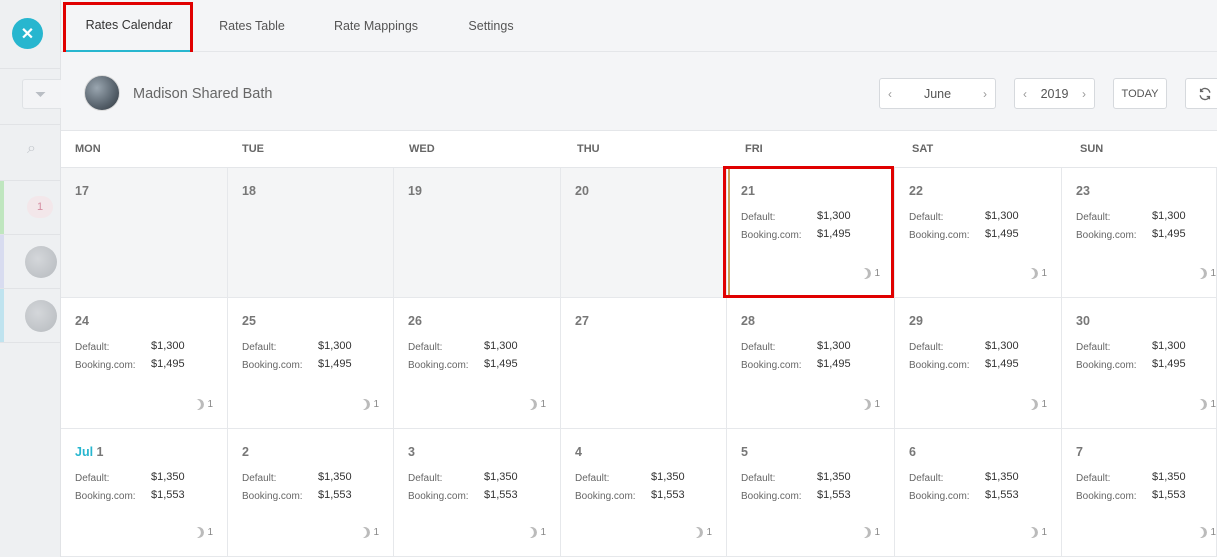 This screenshot has height=557, width=1217. I want to click on booking-rate-value: $1,553, so click(668, 495).